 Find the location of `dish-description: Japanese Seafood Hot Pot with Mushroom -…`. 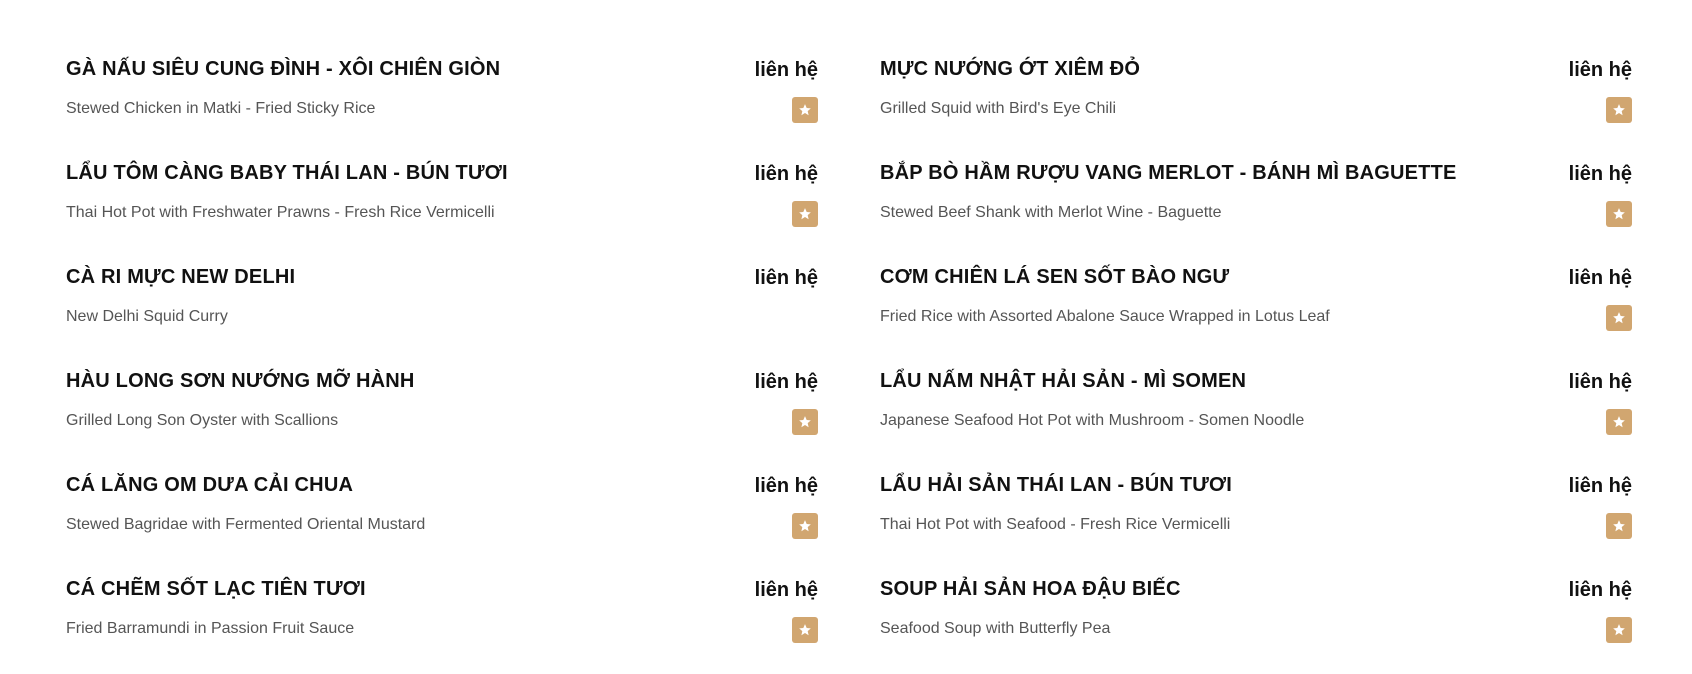

dish-description: Japanese Seafood Hot Pot with Mushroom -… is located at coordinates (1092, 420).